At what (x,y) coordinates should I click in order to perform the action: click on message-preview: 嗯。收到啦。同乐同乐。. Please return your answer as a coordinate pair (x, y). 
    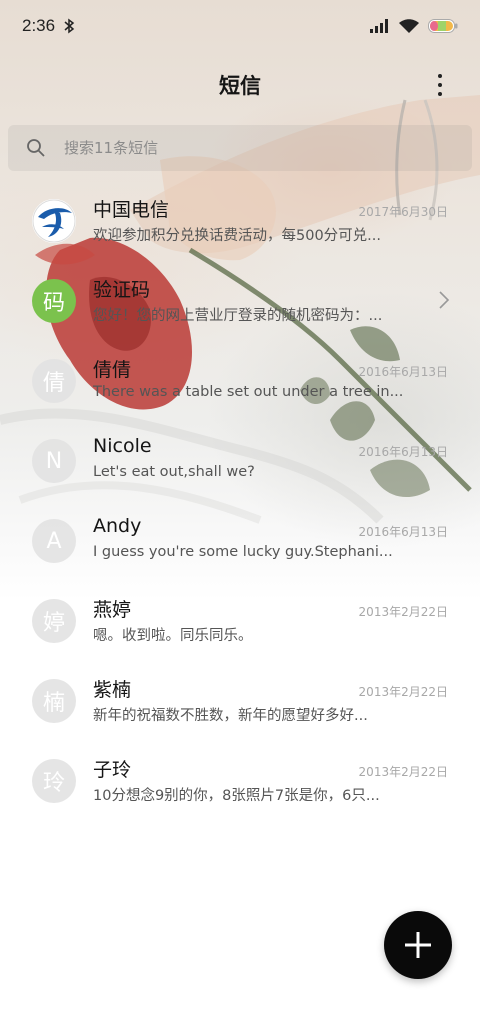
    Looking at the image, I should click on (173, 636).